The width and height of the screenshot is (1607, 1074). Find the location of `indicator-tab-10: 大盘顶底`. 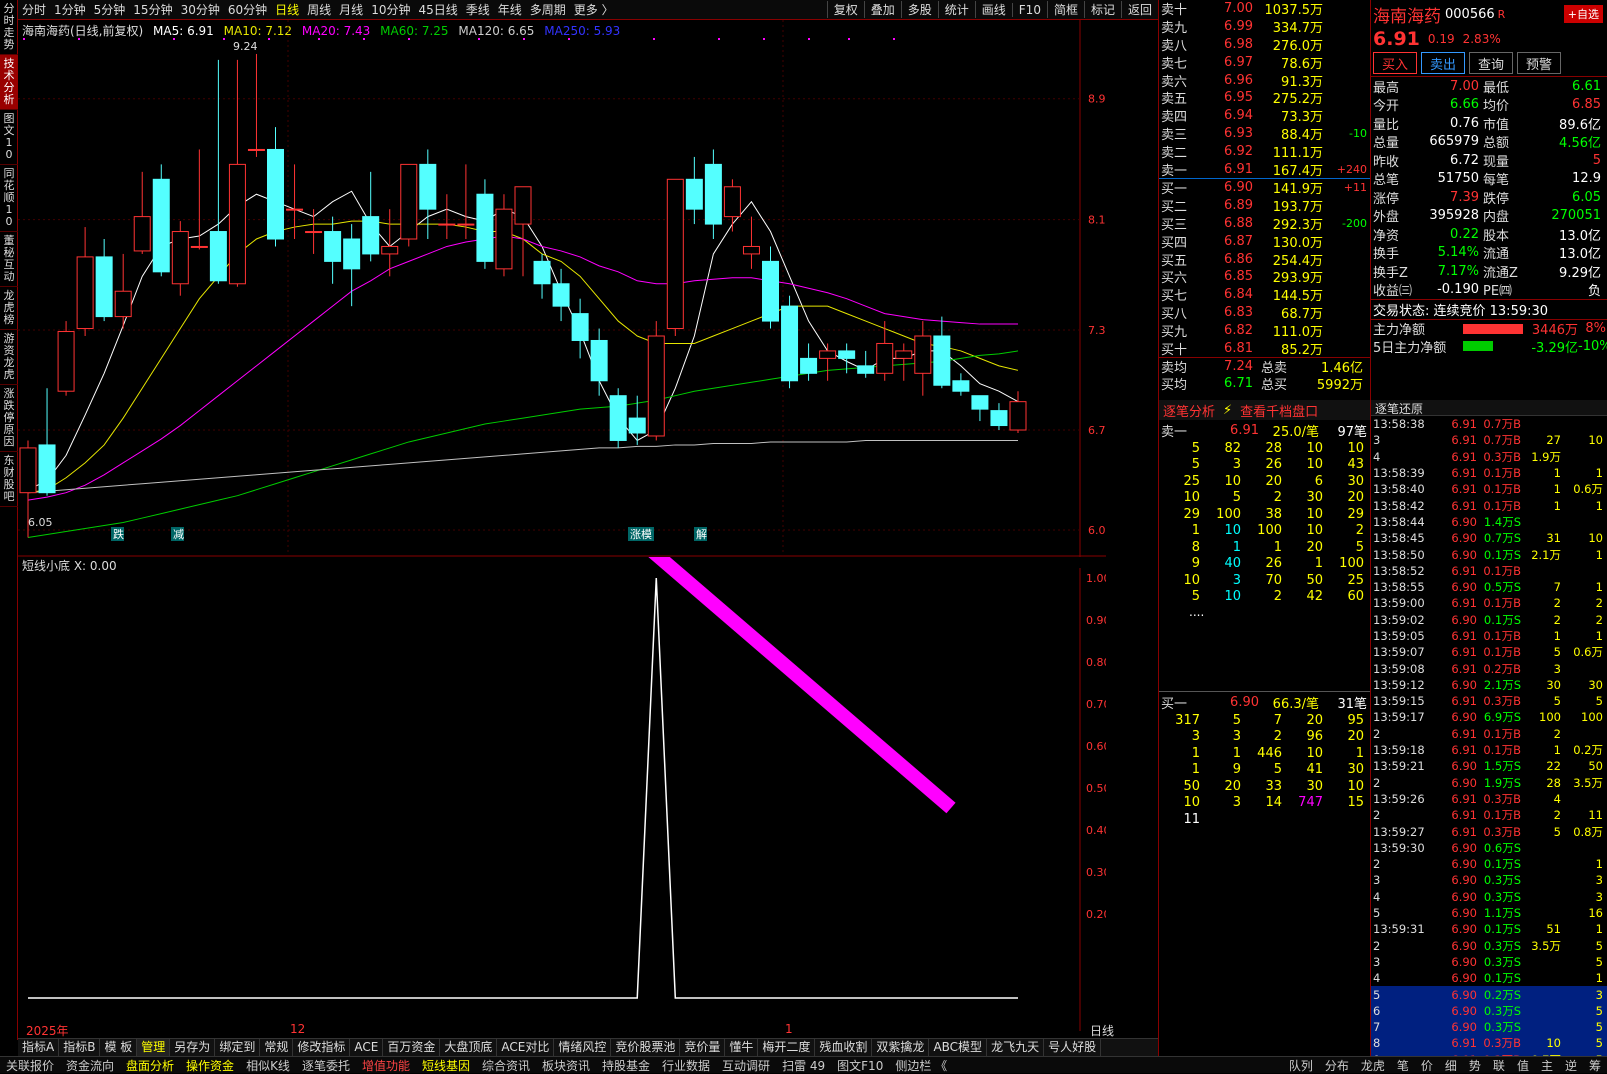

indicator-tab-10: 大盘顶底 is located at coordinates (469, 1047).